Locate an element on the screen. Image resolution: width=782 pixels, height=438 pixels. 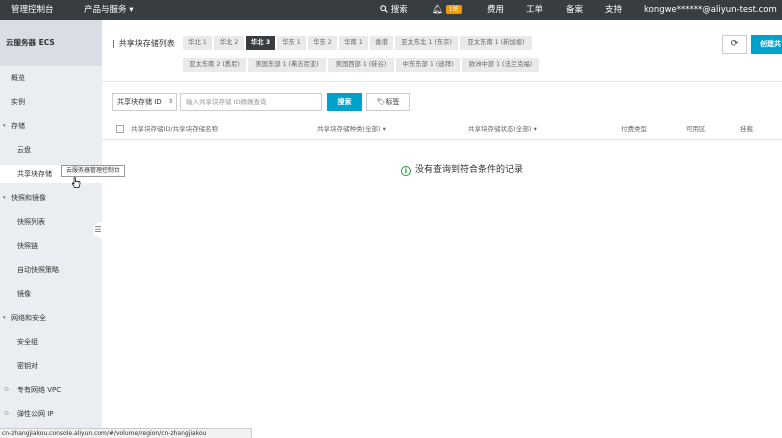
divider is located at coordinates (442, 81).